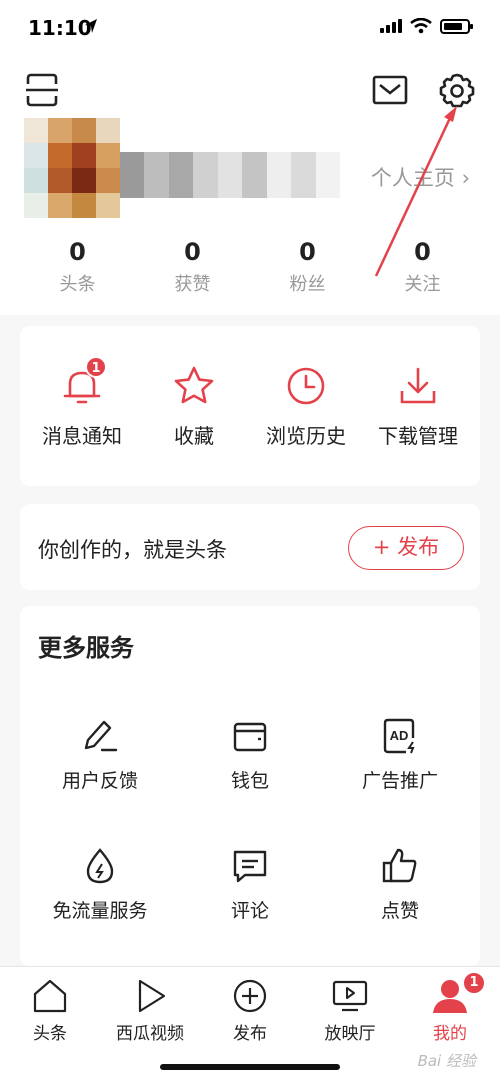 This screenshot has width=500, height=1084. I want to click on stat-fans: 0 粉丝, so click(308, 267).